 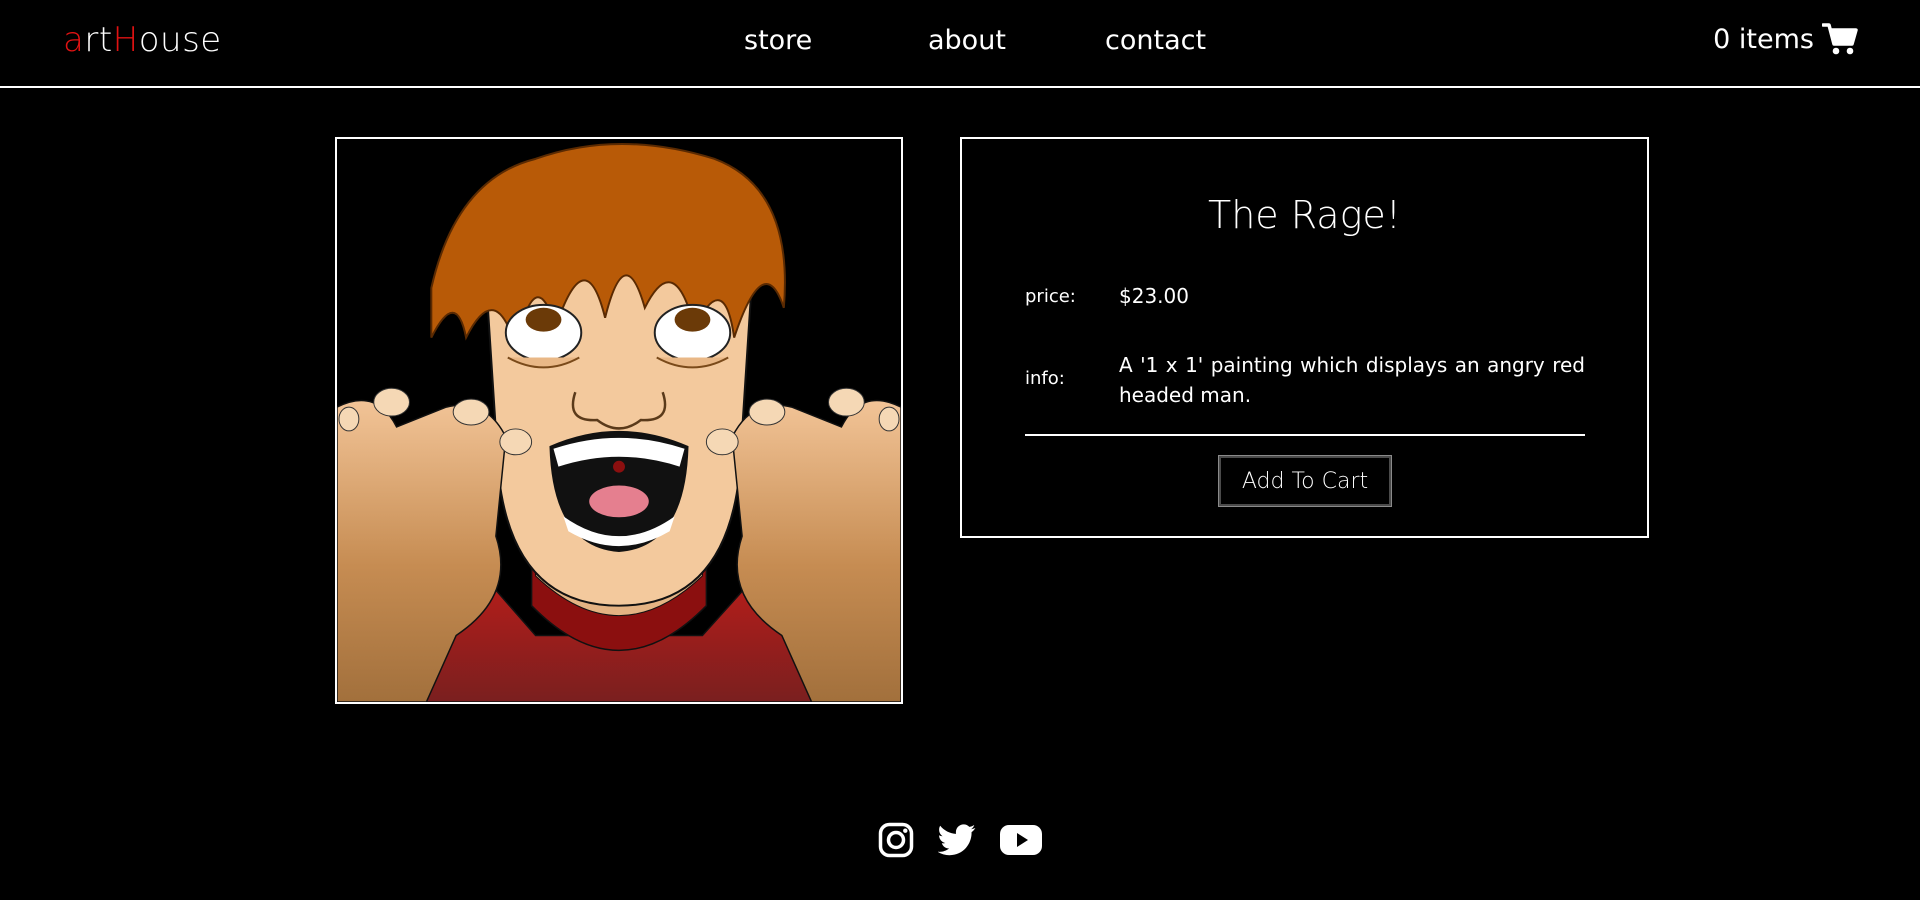 What do you see at coordinates (74, 40) in the screenshot?
I see `logo-letter-a: a` at bounding box center [74, 40].